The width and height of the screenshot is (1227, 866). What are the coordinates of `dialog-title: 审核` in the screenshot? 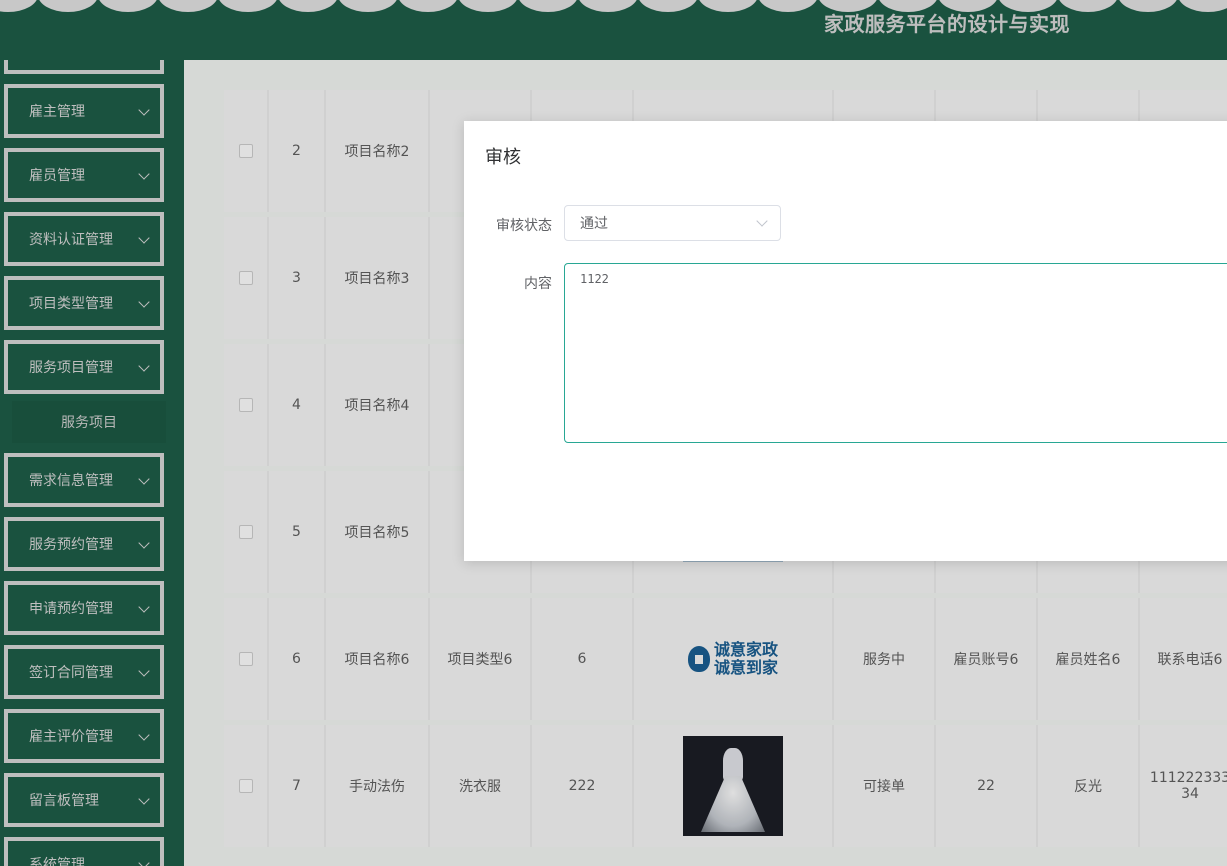 It's located at (503, 157).